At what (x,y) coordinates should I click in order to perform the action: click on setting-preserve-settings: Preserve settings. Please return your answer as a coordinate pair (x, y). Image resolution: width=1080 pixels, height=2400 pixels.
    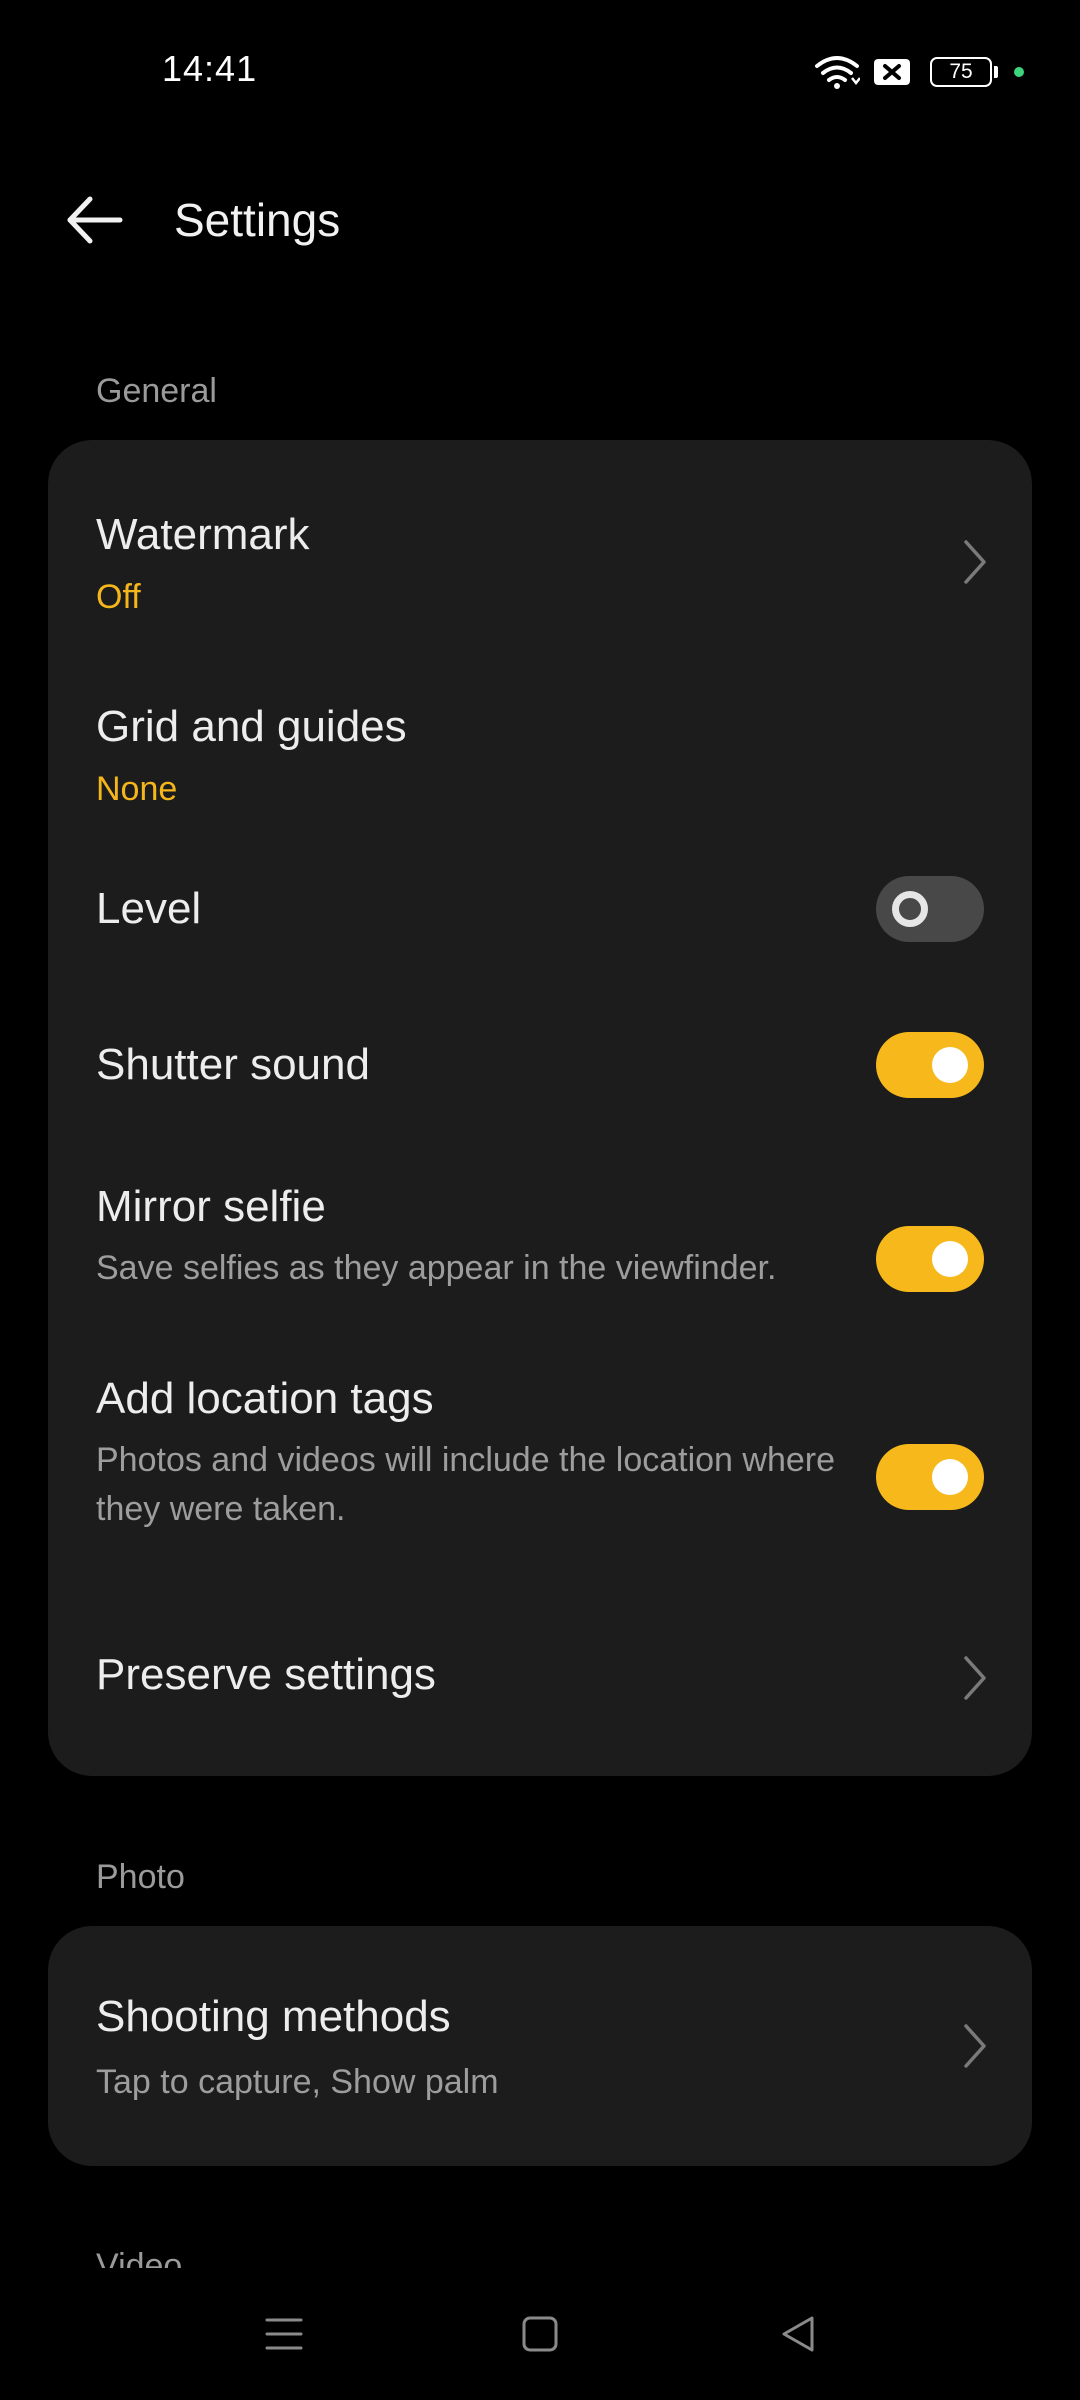
    Looking at the image, I should click on (540, 1678).